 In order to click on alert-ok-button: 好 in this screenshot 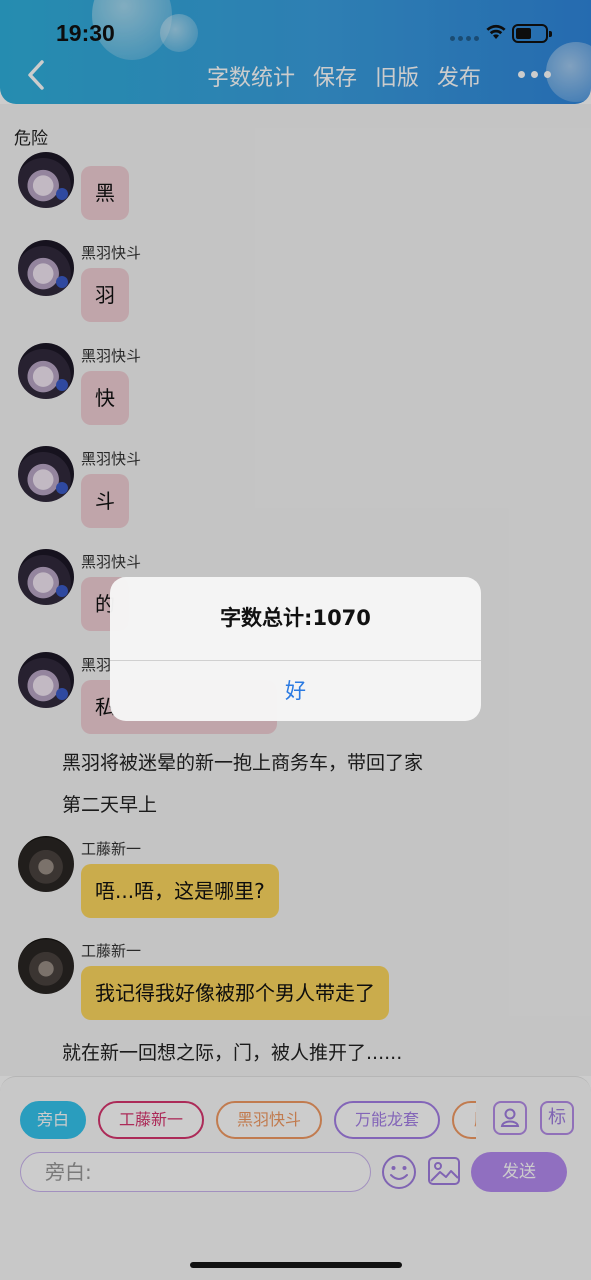, I will do `click(295, 691)`.